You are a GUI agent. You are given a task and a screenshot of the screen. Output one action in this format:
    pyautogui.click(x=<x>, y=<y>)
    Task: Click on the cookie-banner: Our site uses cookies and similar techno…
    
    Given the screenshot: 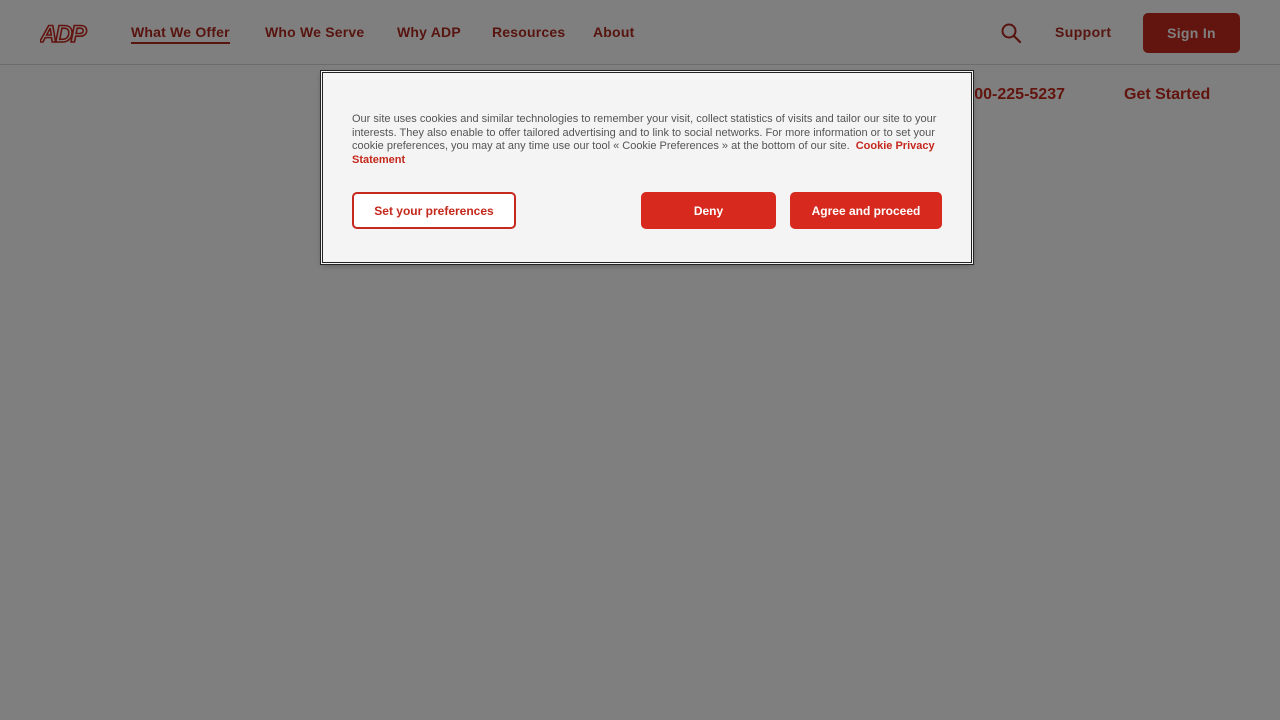 What is the action you would take?
    pyautogui.click(x=647, y=167)
    